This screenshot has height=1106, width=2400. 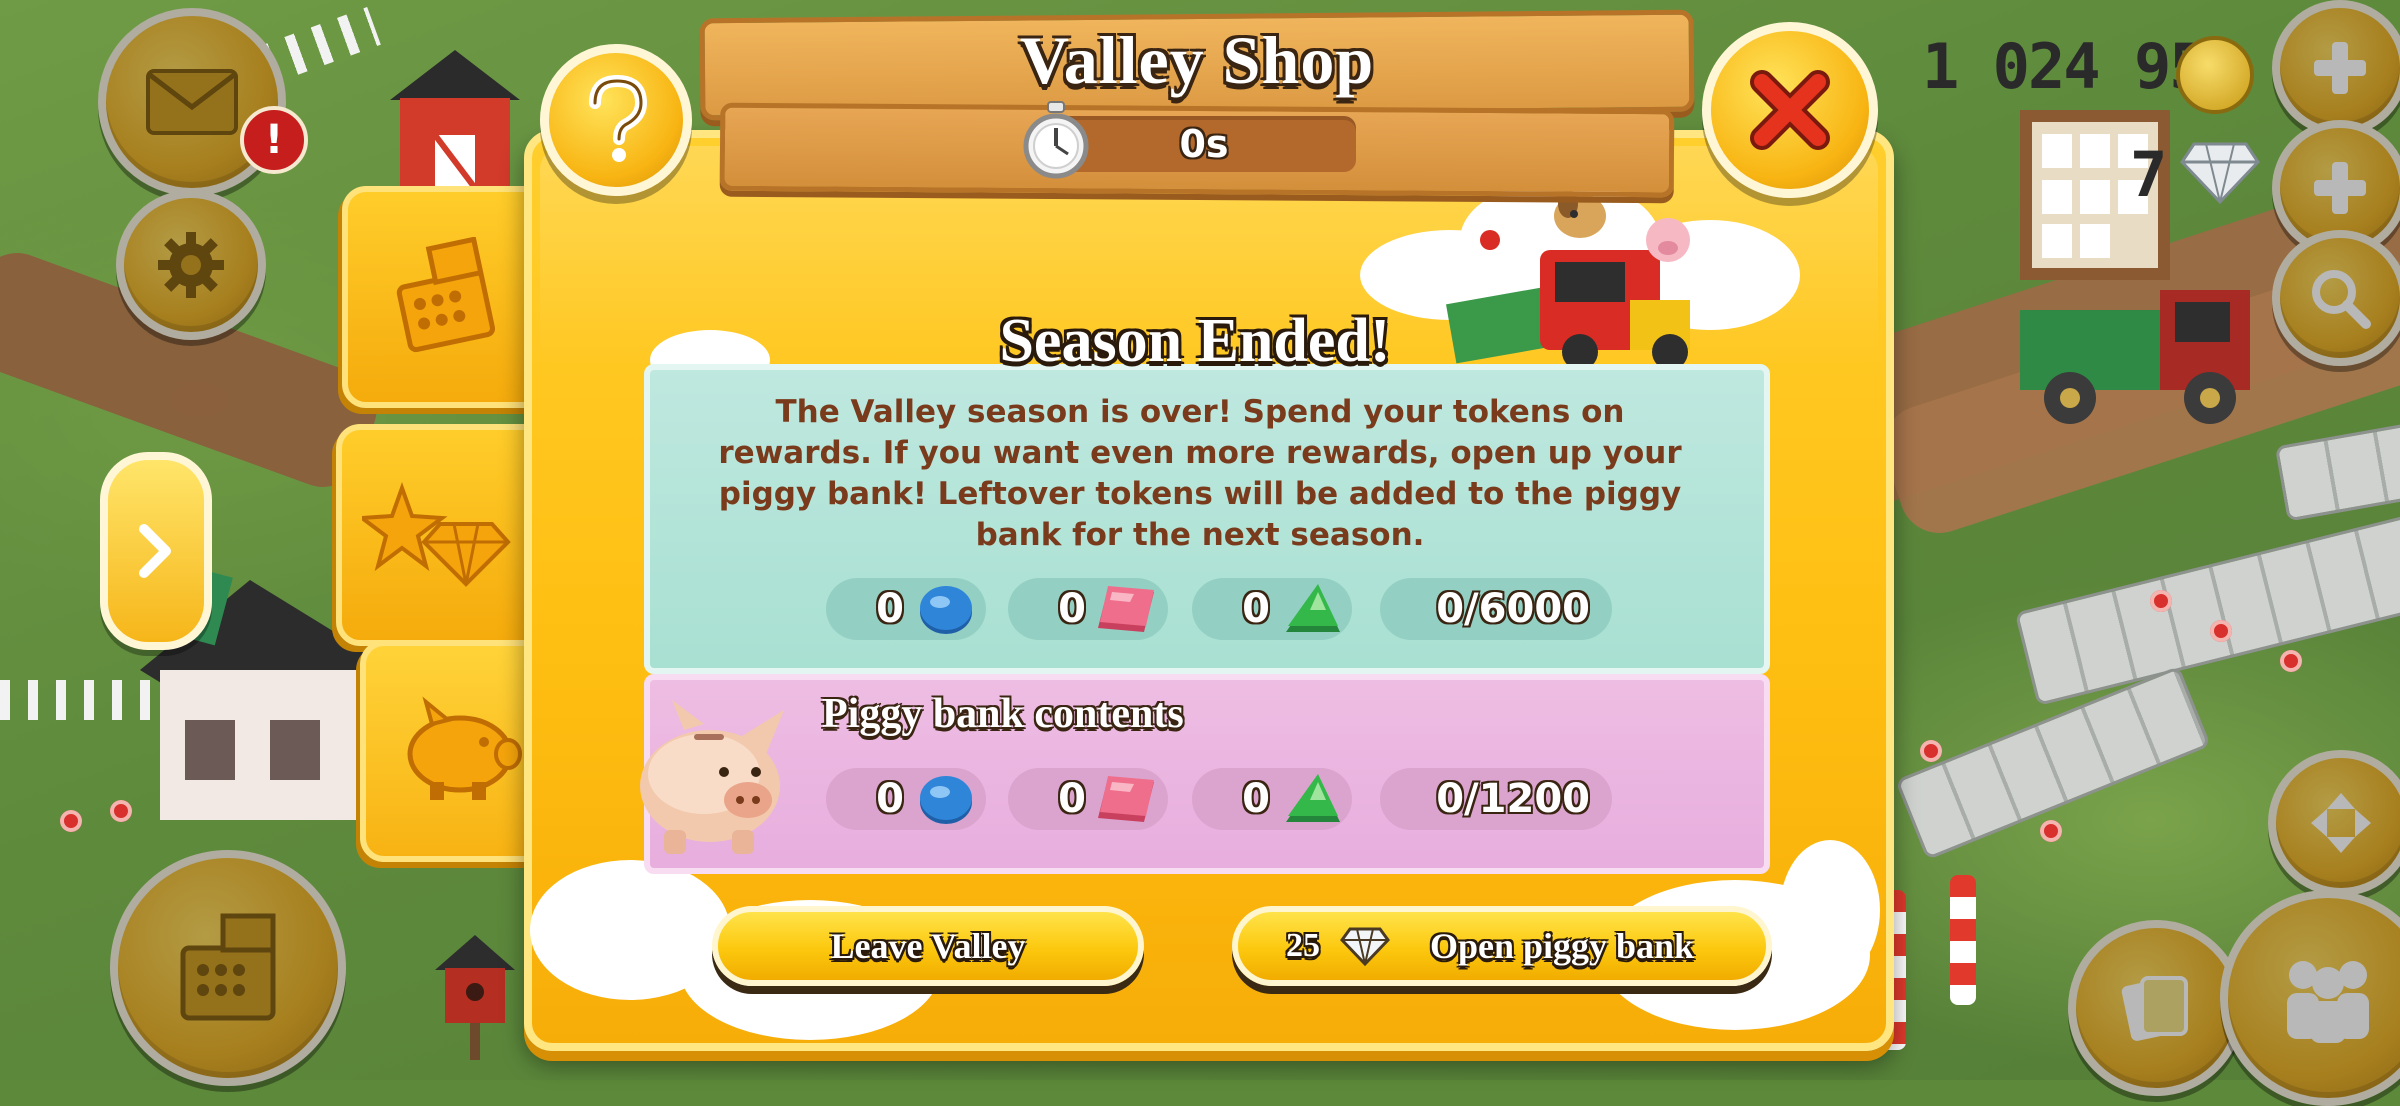 What do you see at coordinates (475, 997) in the screenshot?
I see `birdhouse-icon` at bounding box center [475, 997].